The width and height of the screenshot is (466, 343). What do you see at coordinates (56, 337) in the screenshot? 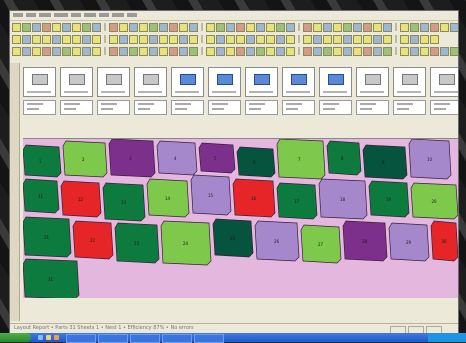
I see `media-icon` at bounding box center [56, 337].